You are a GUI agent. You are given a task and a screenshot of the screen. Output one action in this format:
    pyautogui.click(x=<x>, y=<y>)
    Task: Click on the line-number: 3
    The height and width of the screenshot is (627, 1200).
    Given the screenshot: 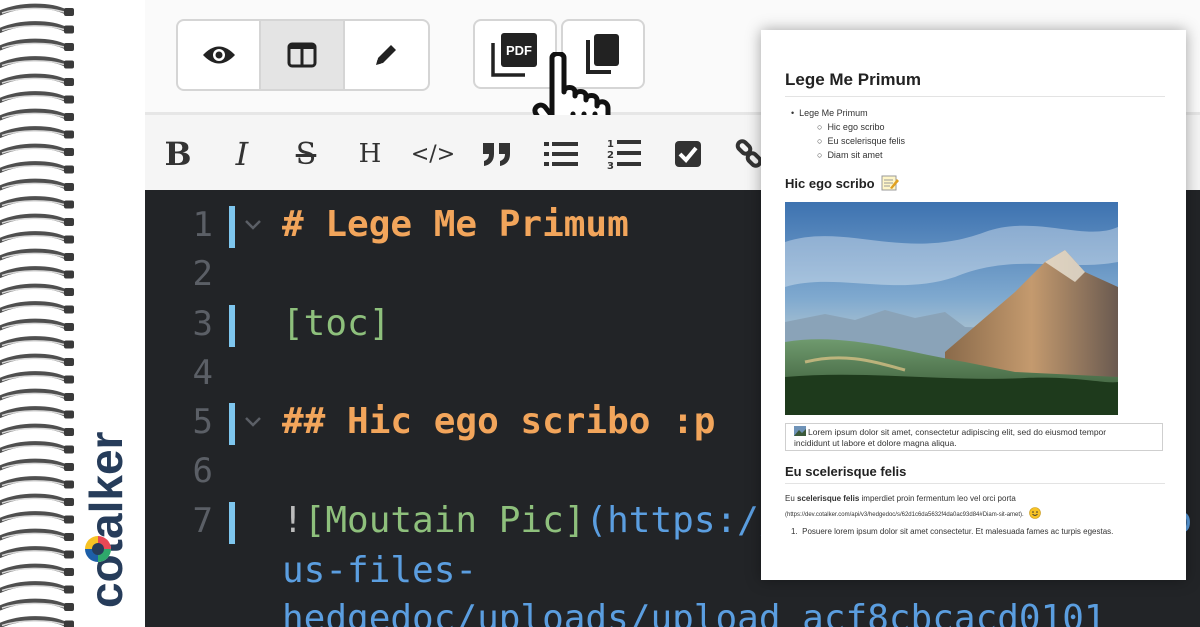 What is the action you would take?
    pyautogui.click(x=202, y=324)
    